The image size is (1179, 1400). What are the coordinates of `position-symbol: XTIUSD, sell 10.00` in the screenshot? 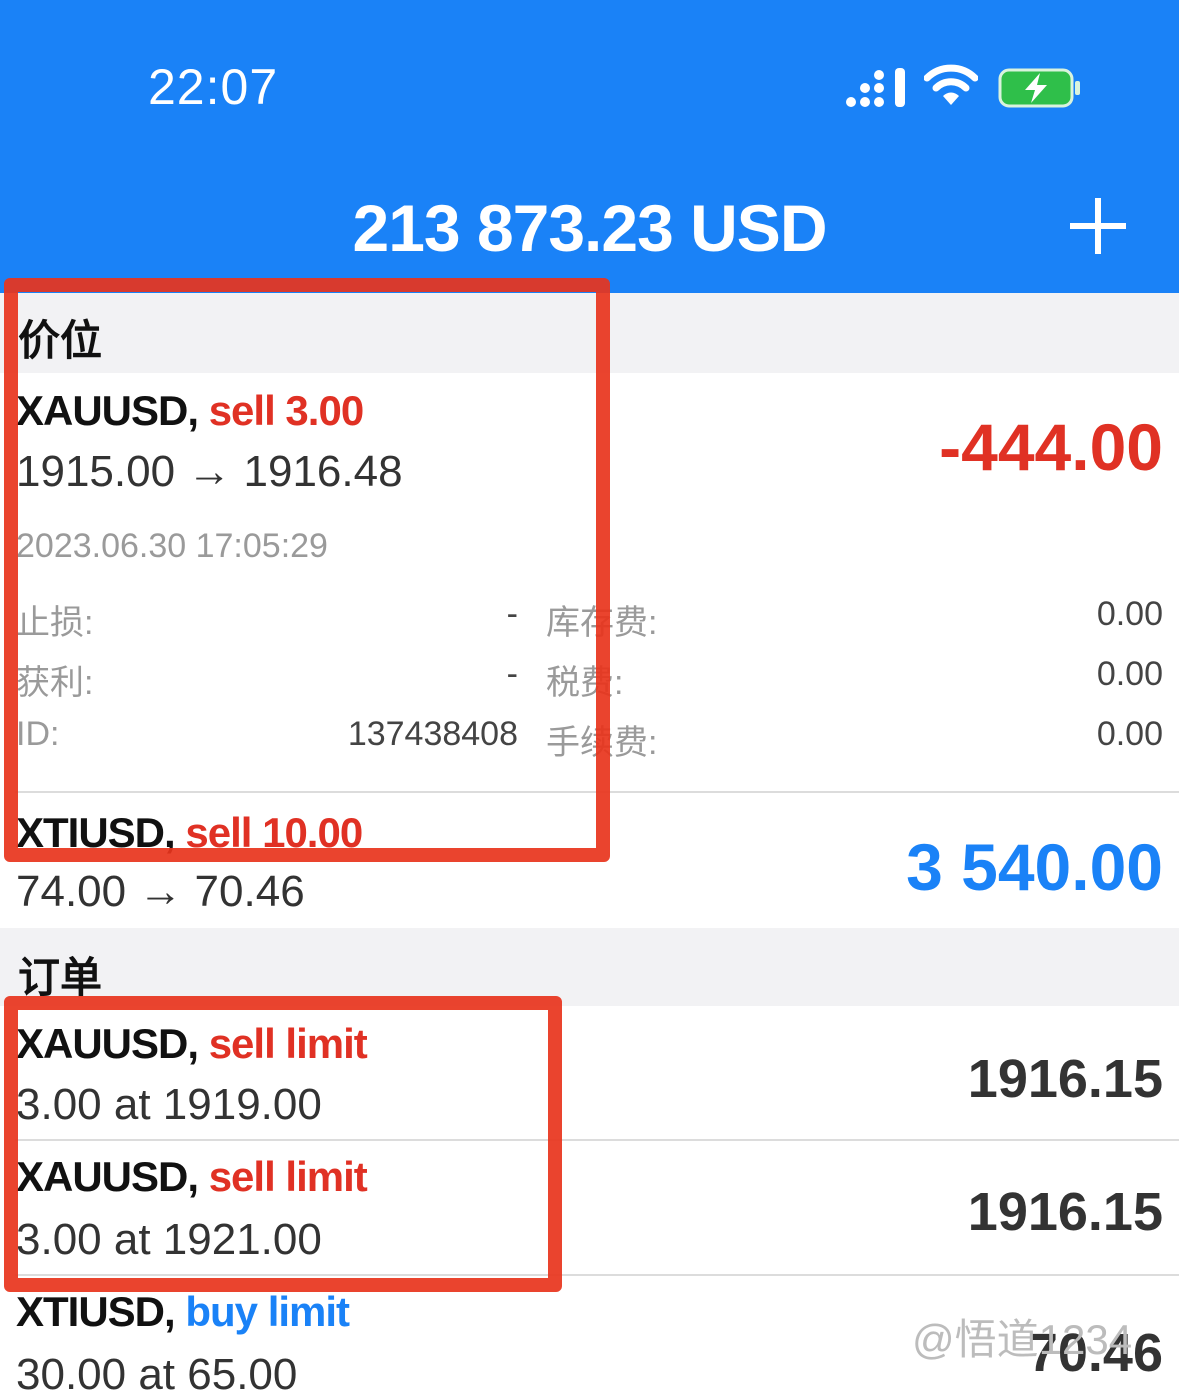 It's located at (189, 832).